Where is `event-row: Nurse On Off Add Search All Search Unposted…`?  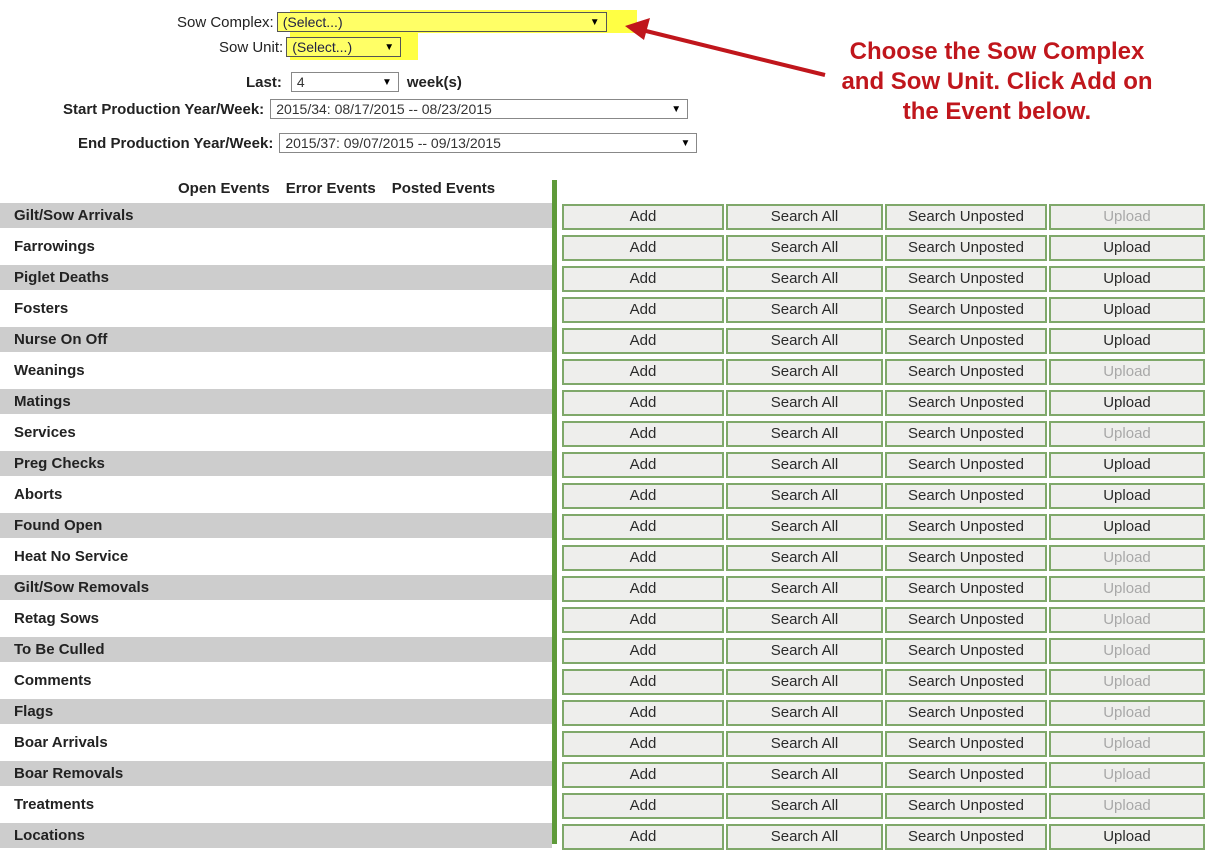
event-row: Nurse On Off Add Search All Search Unposted… is located at coordinates (602, 342).